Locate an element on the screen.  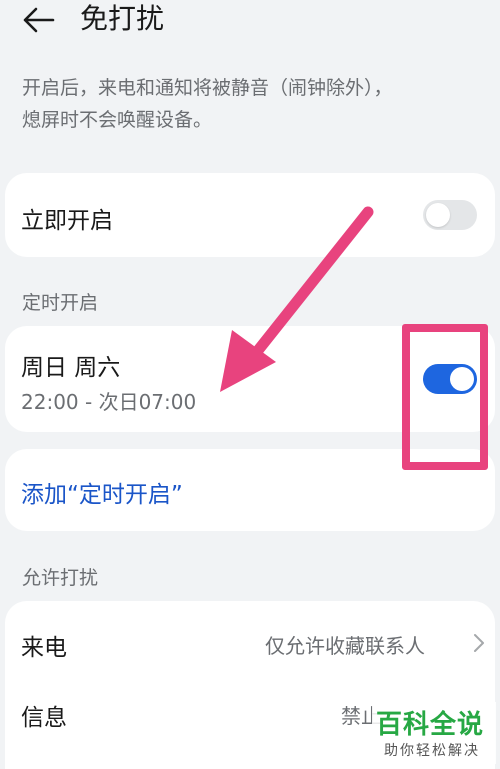
calls-label: 来电 is located at coordinates (44, 648).